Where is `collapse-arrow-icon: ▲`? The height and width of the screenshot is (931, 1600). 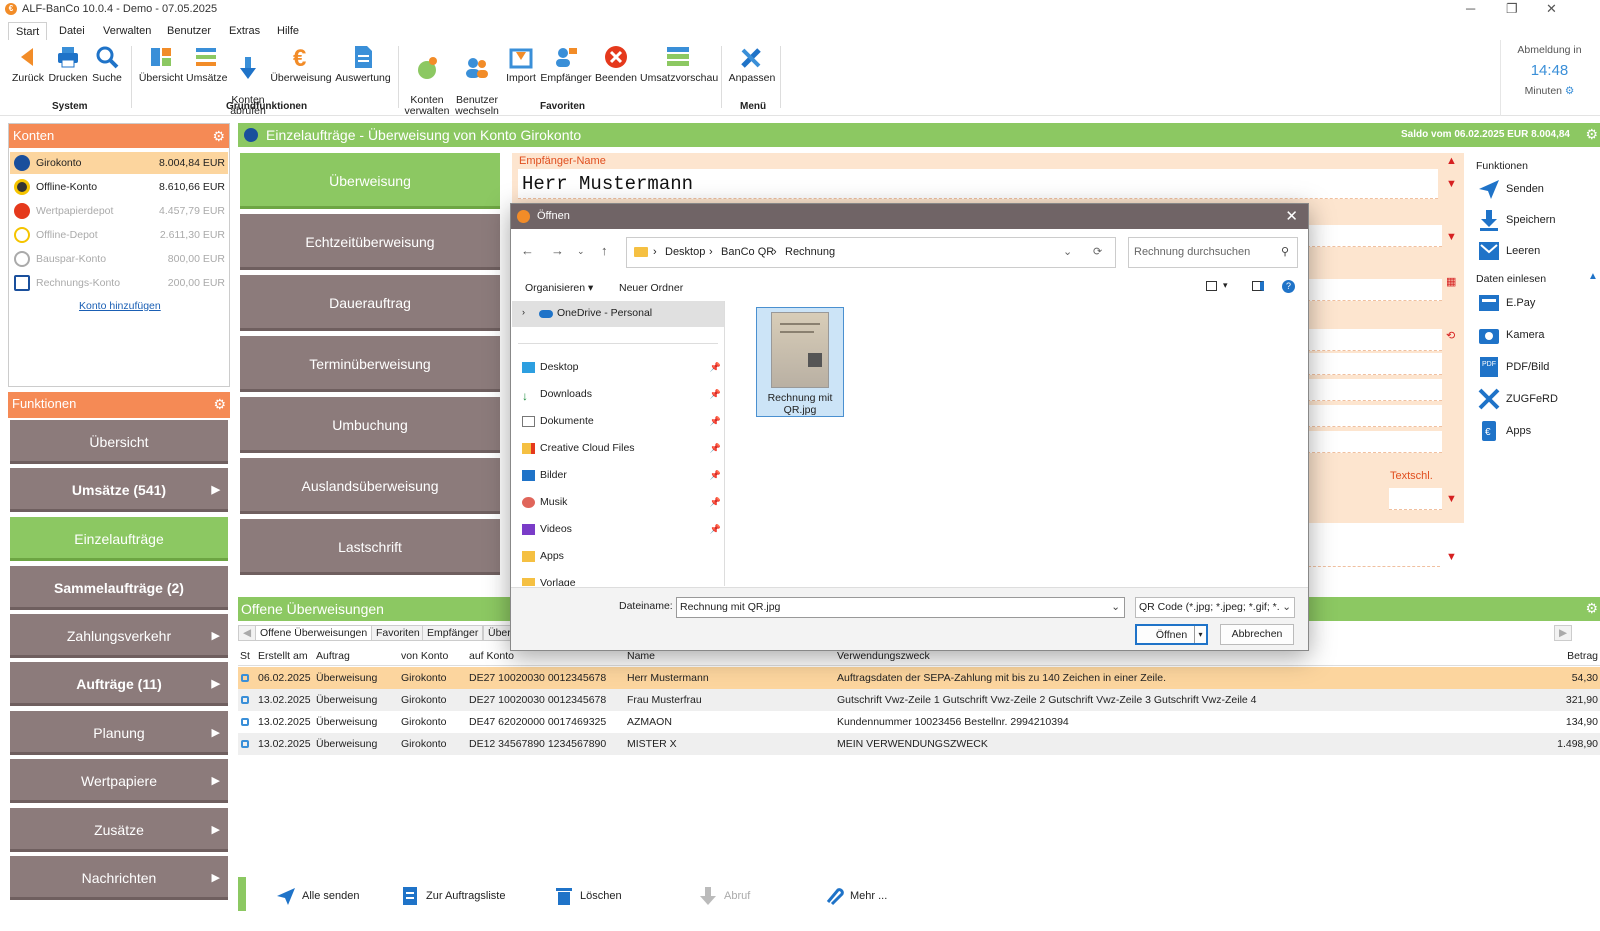
collapse-arrow-icon: ▲ is located at coordinates (1593, 276).